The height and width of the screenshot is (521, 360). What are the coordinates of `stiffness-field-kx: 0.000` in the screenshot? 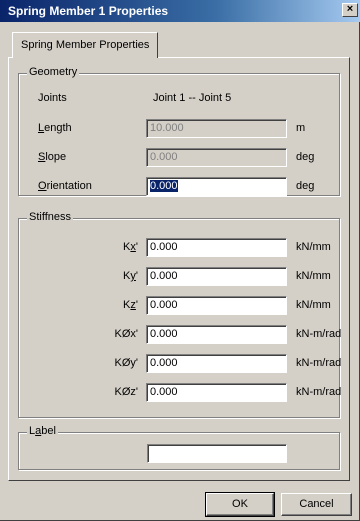 It's located at (216, 247).